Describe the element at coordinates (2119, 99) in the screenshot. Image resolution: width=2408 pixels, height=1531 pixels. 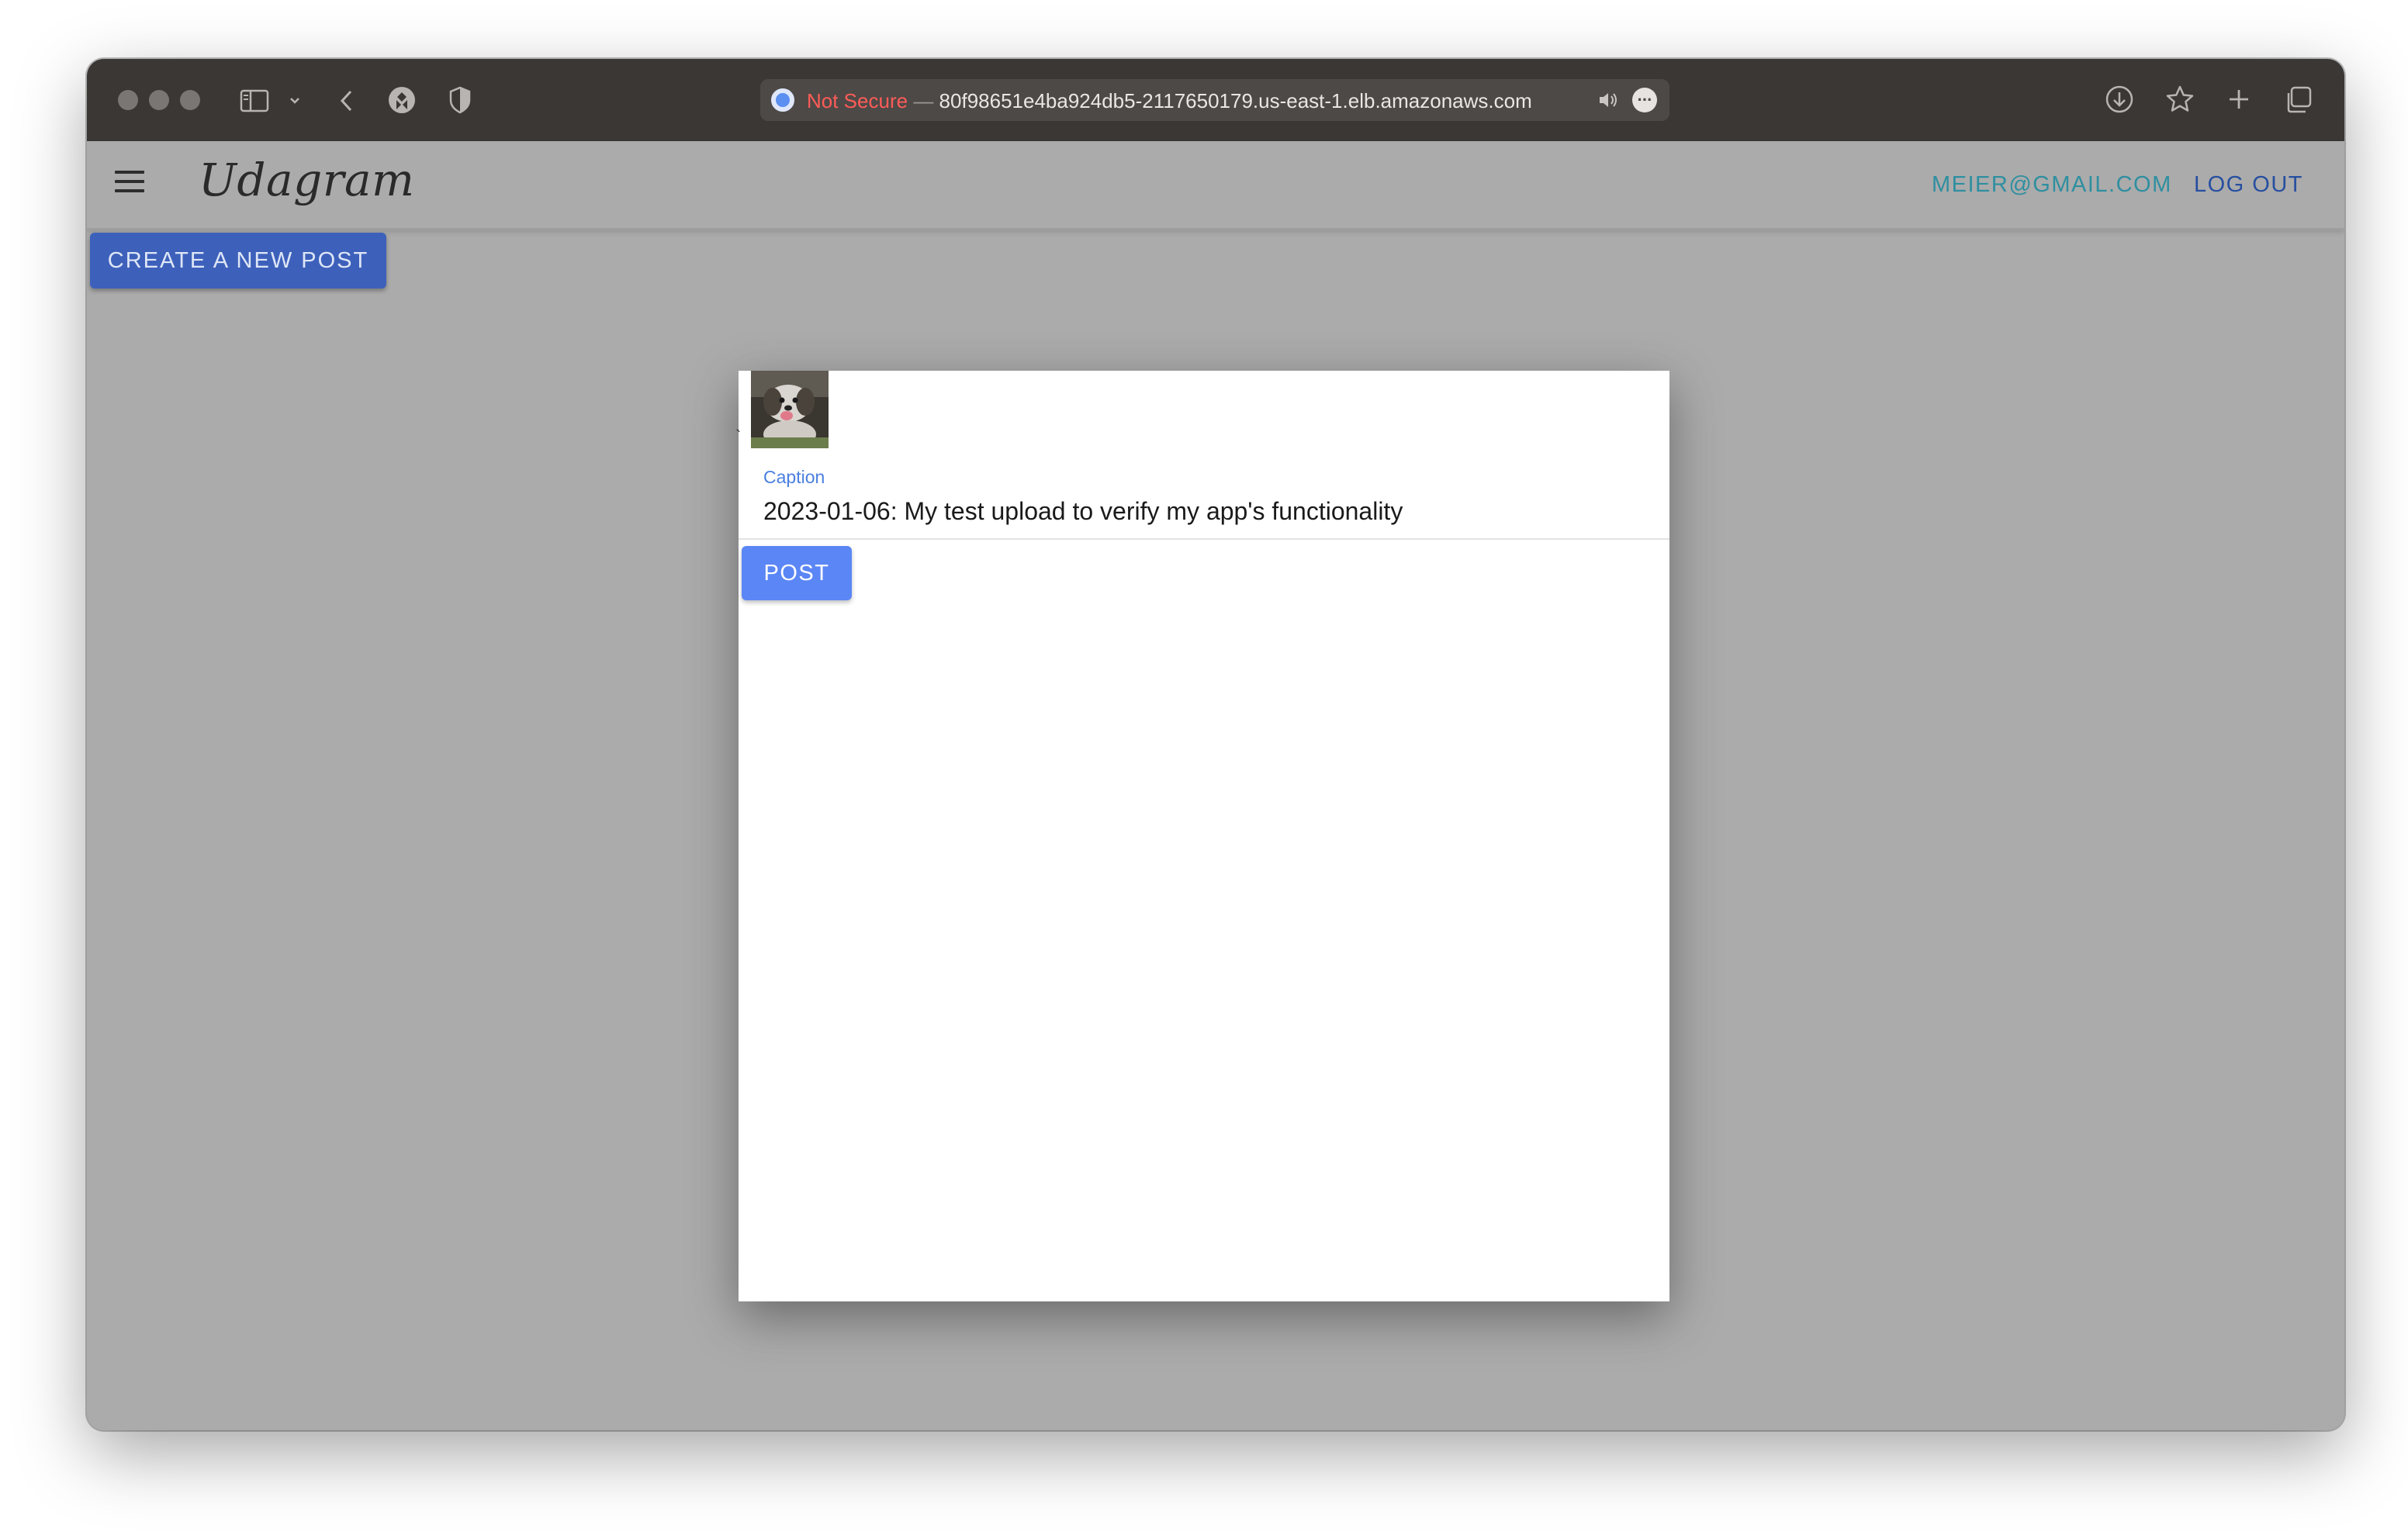
I see `download-icon` at that location.